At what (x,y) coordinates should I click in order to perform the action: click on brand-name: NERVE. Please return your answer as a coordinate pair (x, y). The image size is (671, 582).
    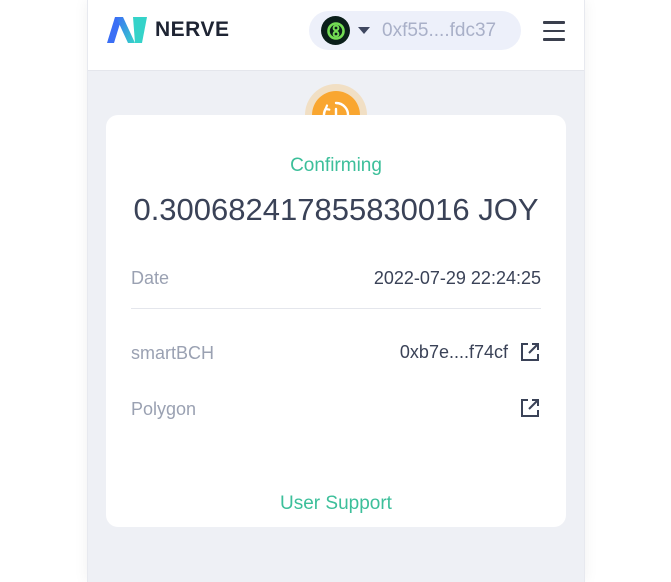
    Looking at the image, I should click on (192, 29).